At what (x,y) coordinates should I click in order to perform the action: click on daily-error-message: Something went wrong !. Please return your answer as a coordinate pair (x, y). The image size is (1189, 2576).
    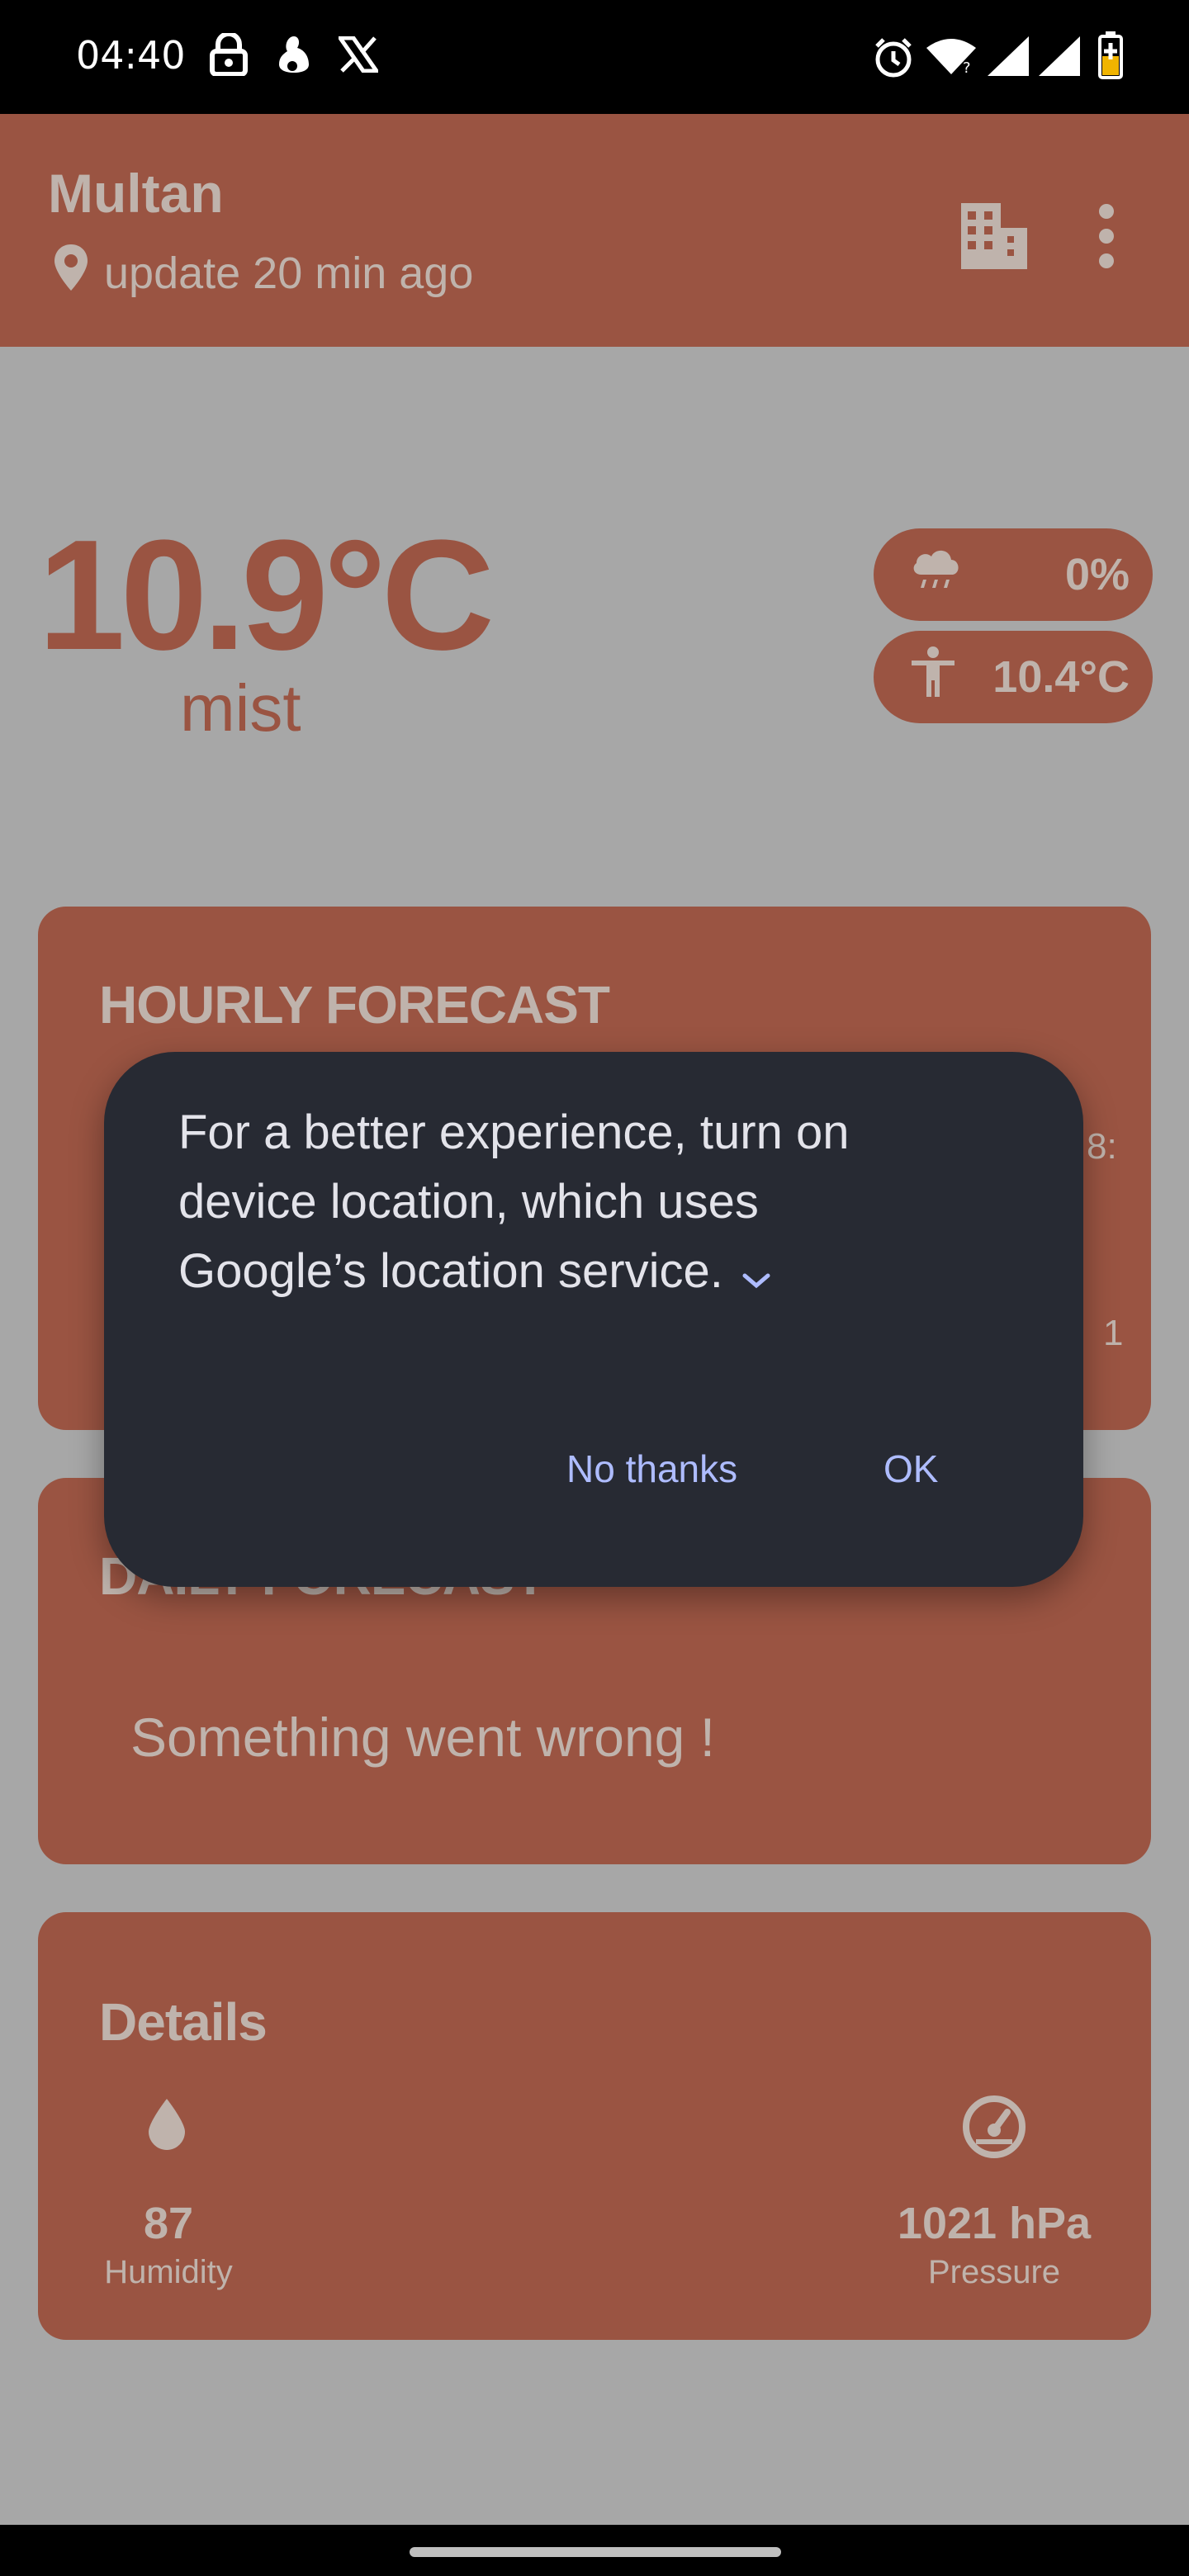
    Looking at the image, I should click on (423, 1737).